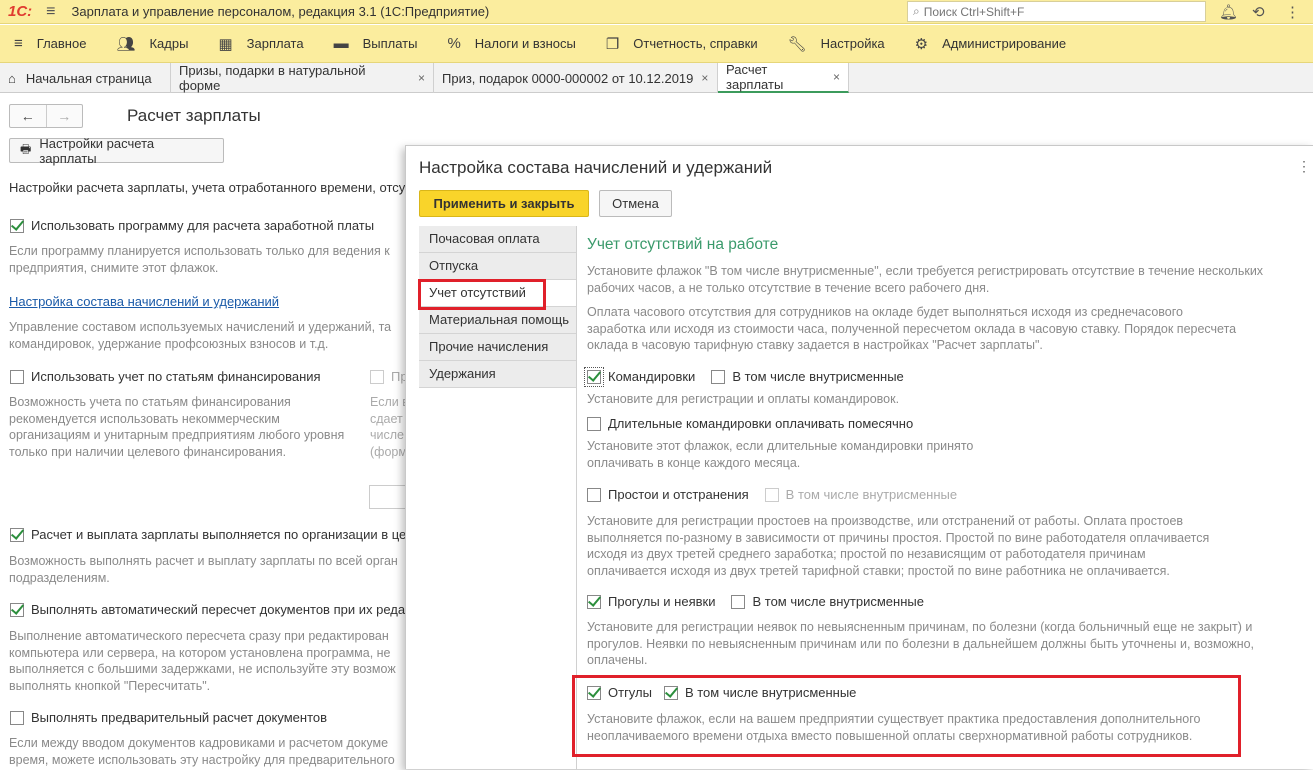  Describe the element at coordinates (797, 44) in the screenshot. I see `wrench-icon: 🔧︎` at that location.